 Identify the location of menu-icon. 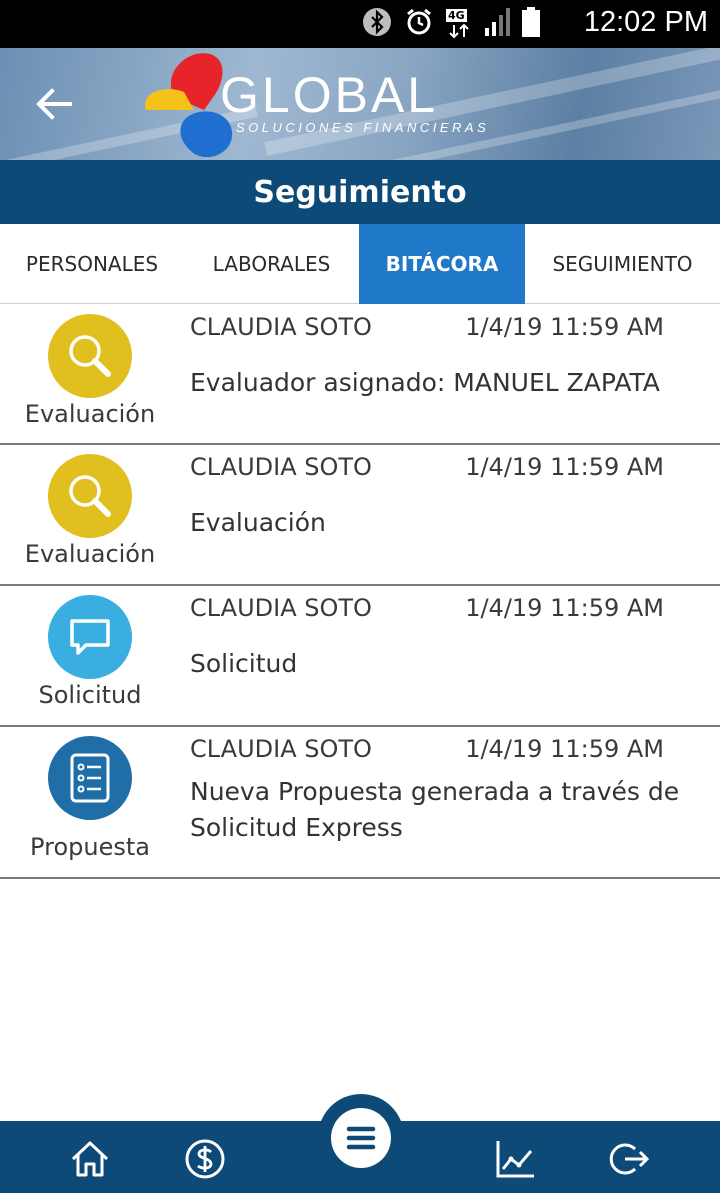
(361, 1138).